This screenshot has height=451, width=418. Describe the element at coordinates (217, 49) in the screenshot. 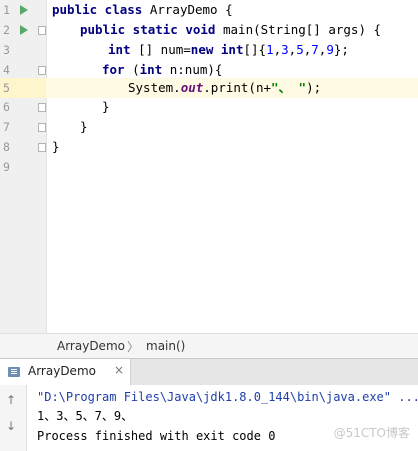

I see `keyword: new int` at that location.